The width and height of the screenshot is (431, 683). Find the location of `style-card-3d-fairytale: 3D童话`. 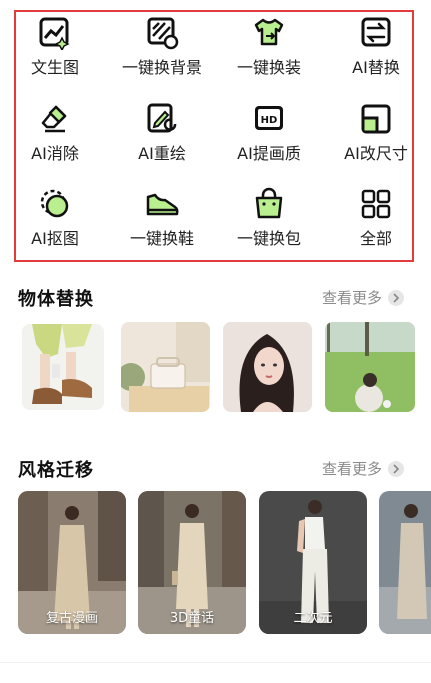

style-card-3d-fairytale: 3D童话 is located at coordinates (192, 562).